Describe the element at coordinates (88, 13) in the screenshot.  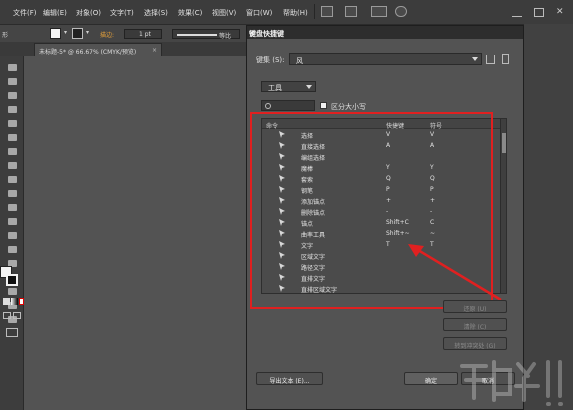
I see `menu-object: 对象(O)` at that location.